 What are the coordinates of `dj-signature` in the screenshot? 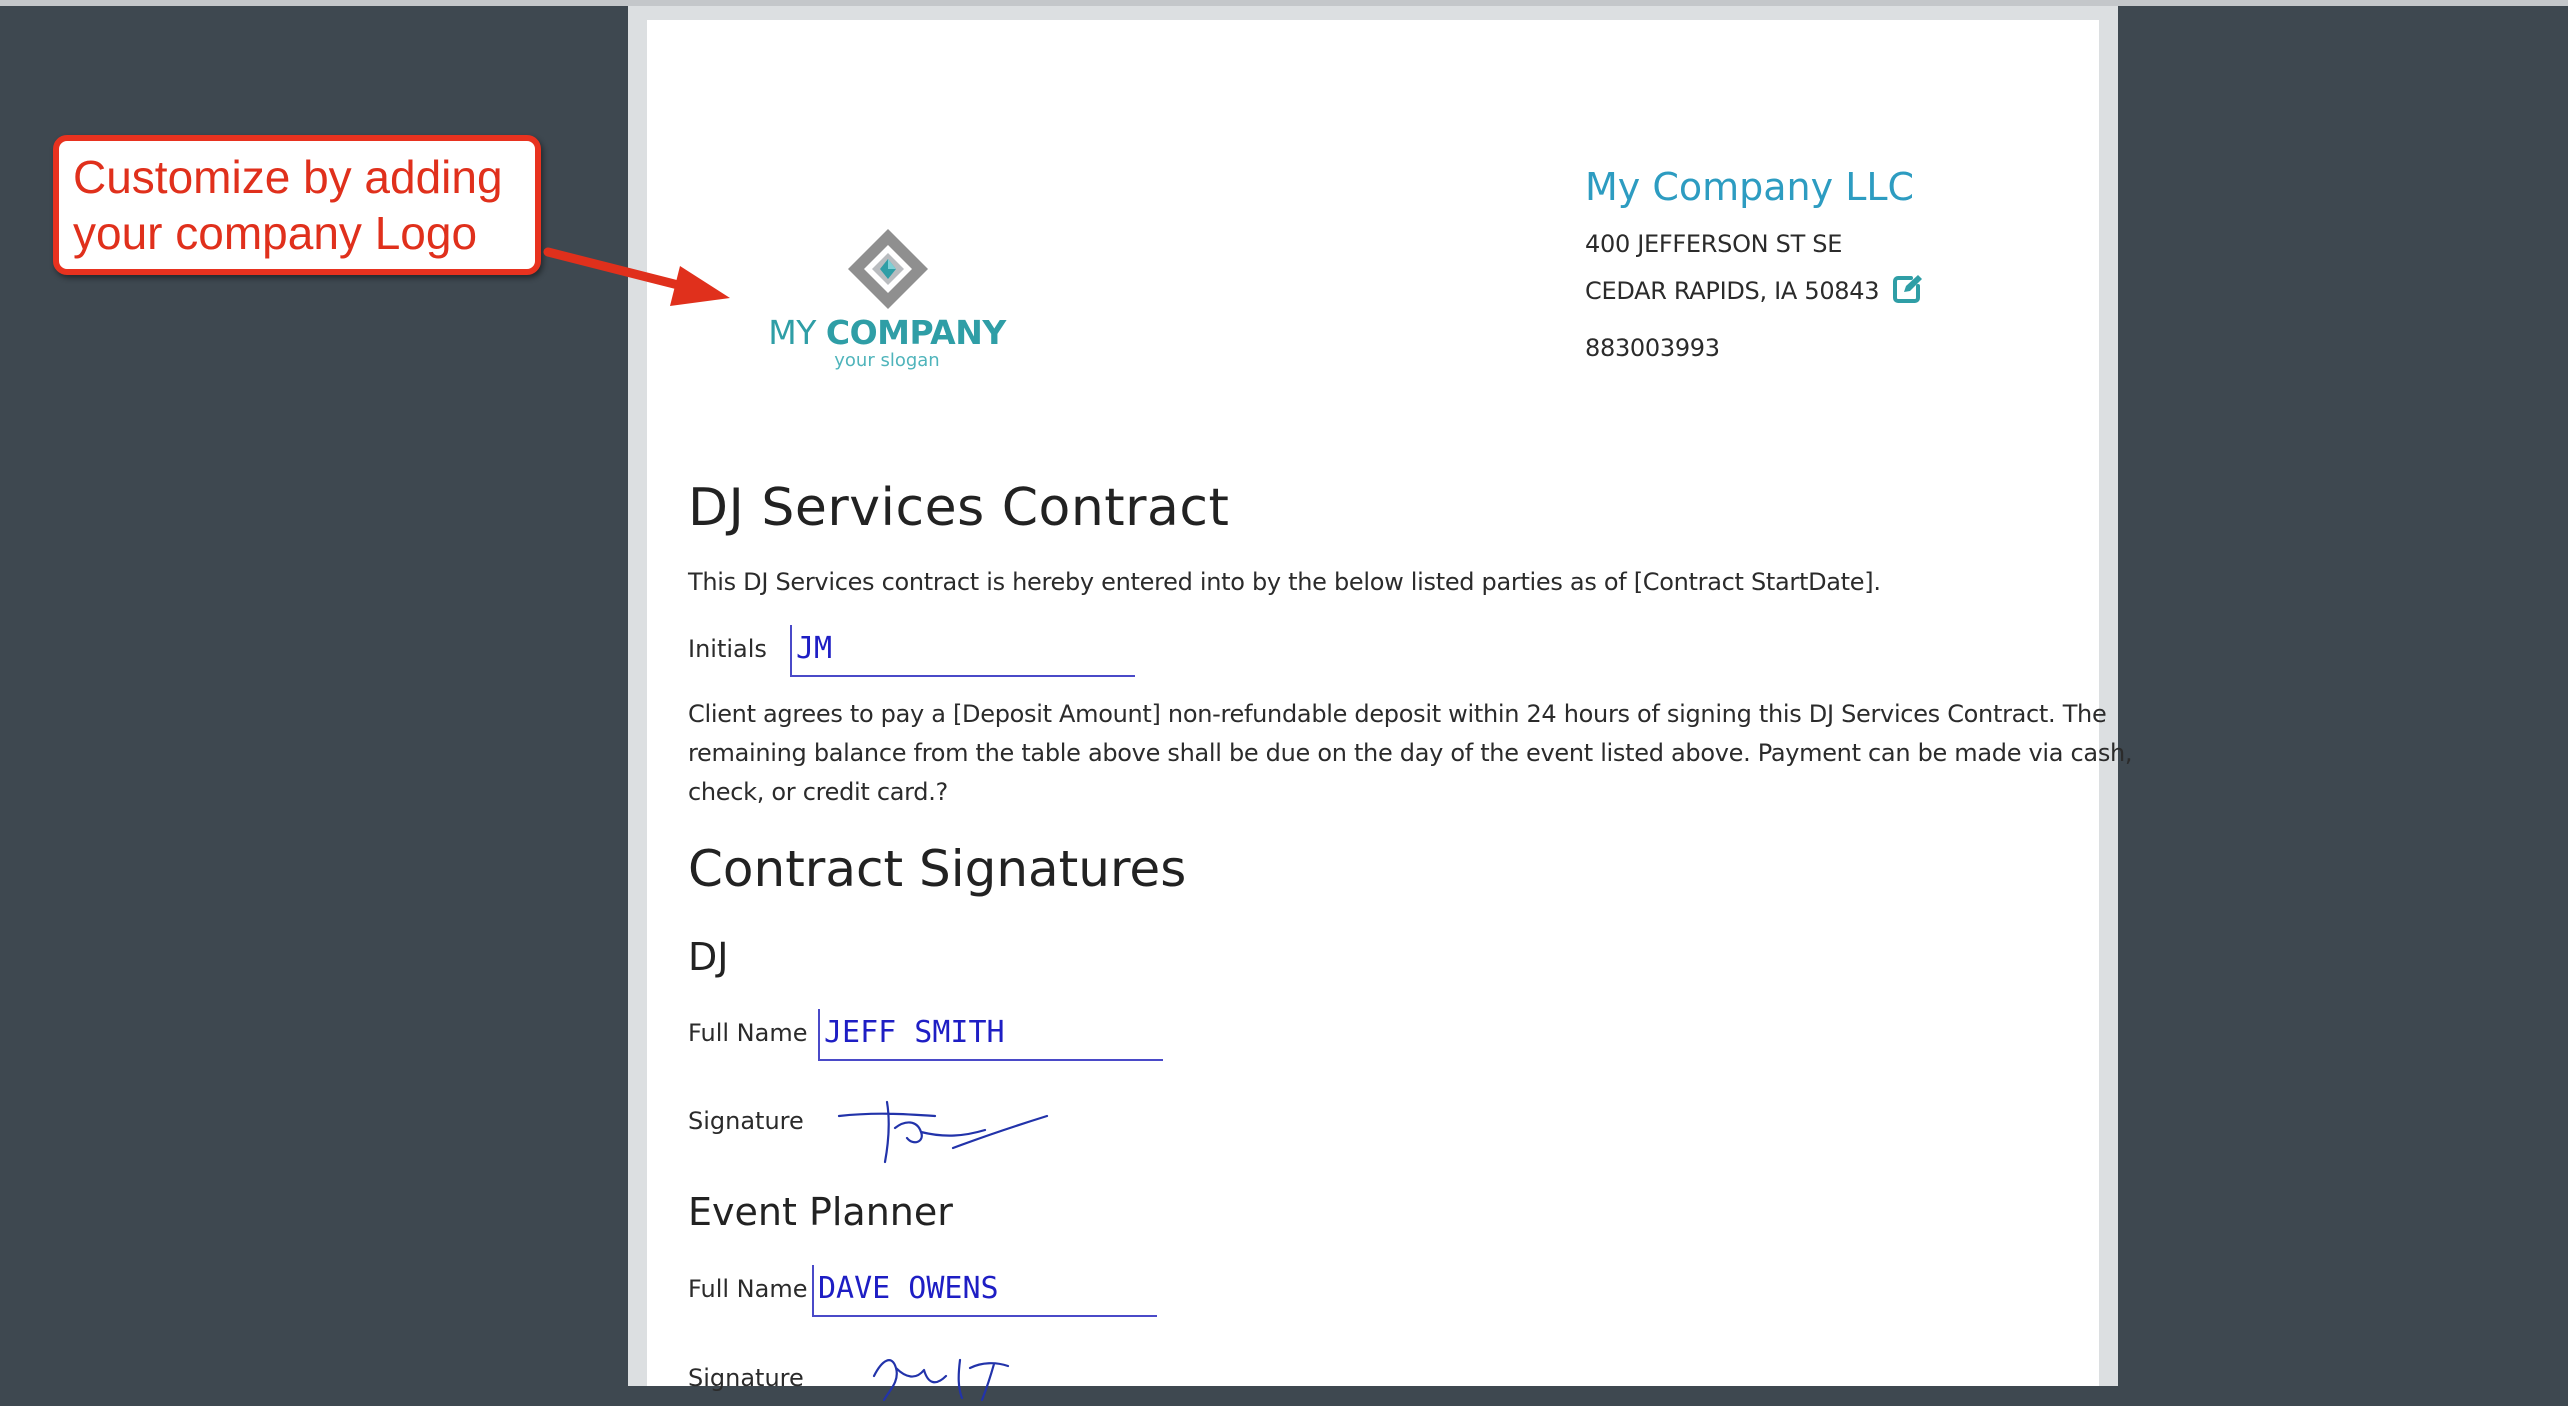 It's located at (945, 1125).